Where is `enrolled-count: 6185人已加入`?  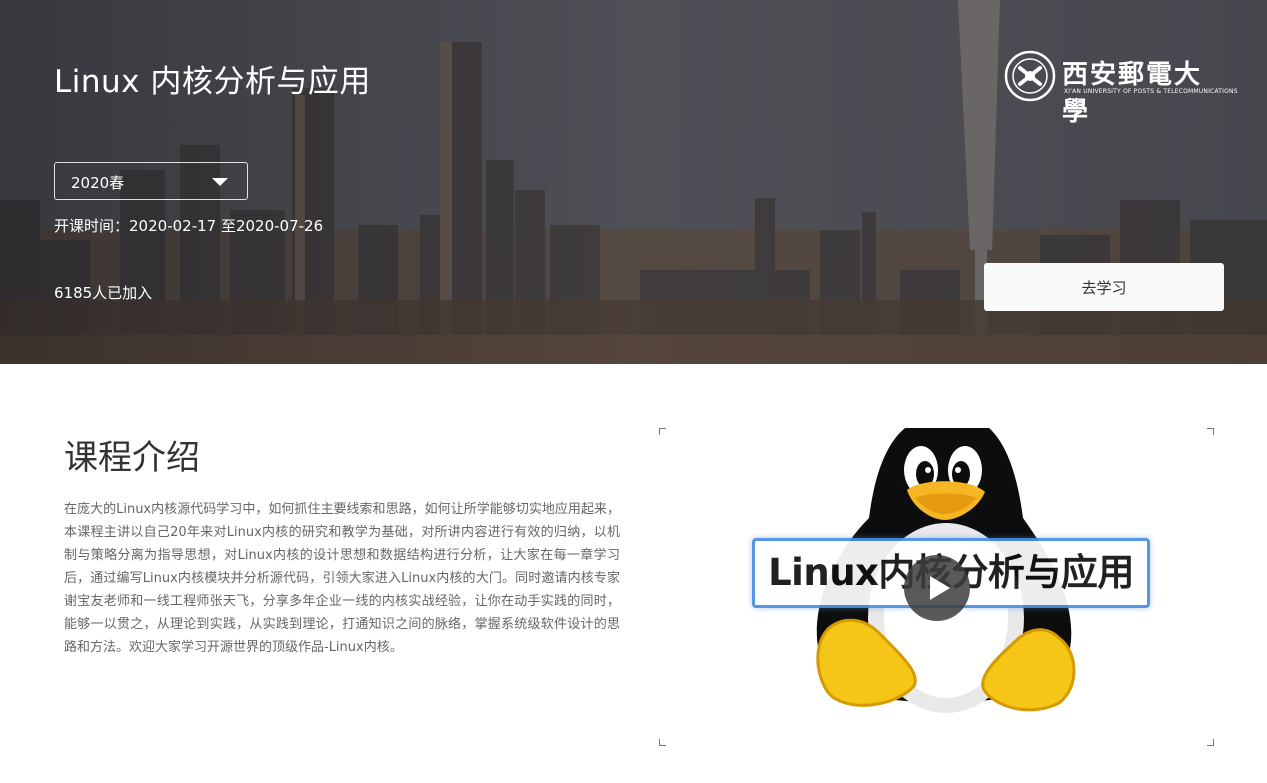
enrolled-count: 6185人已加入 is located at coordinates (103, 293).